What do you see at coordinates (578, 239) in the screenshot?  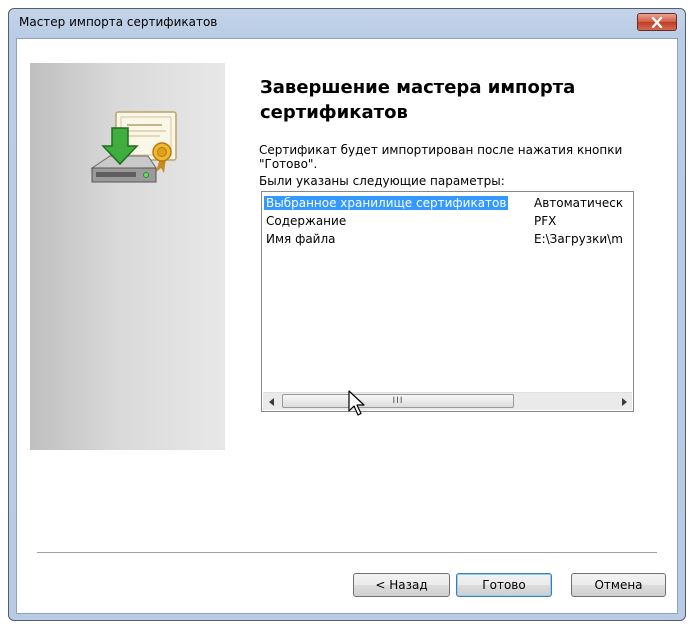 I see `param-value: E:\Загрузки\m` at bounding box center [578, 239].